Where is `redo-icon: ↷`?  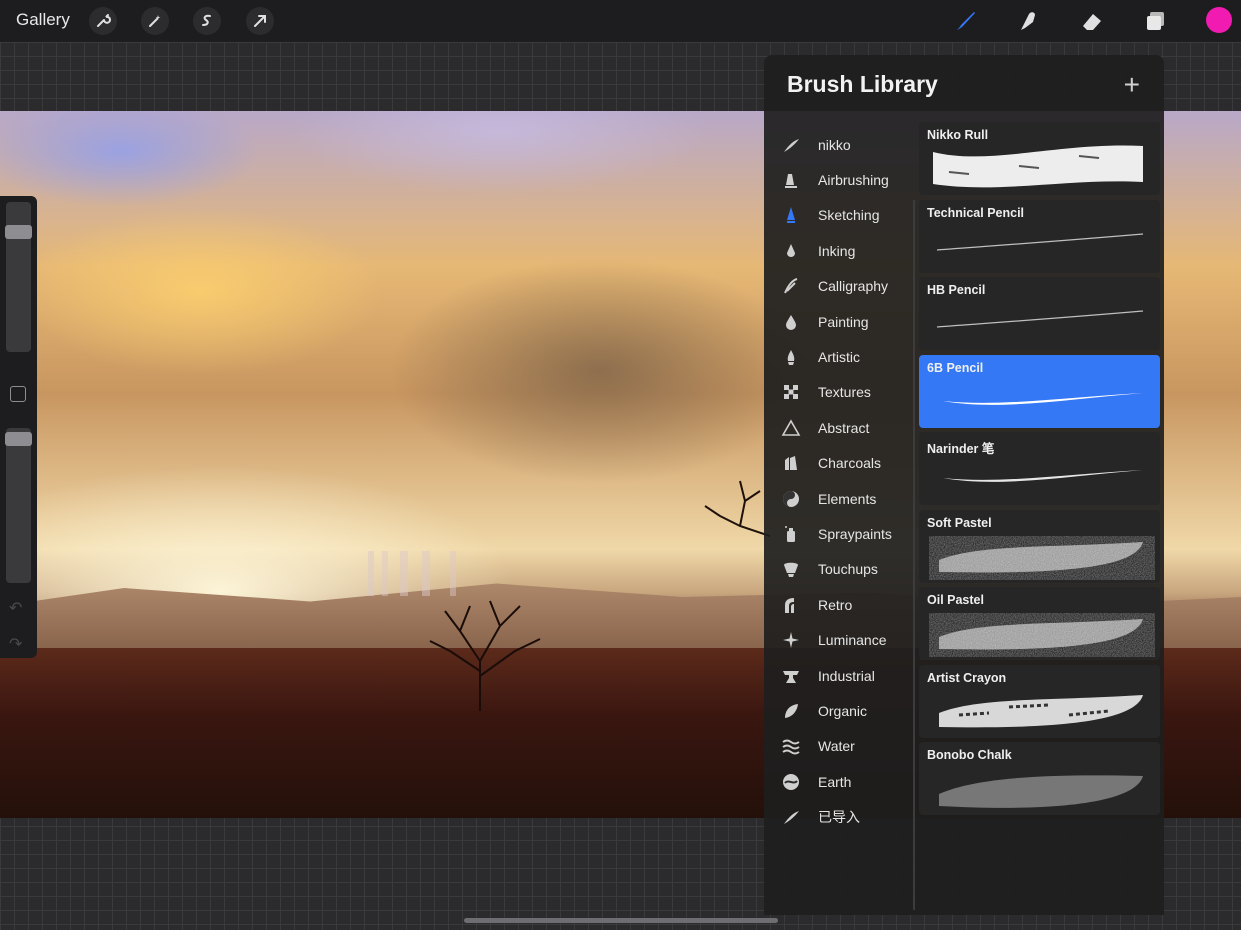
redo-icon: ↷ is located at coordinates (15, 644).